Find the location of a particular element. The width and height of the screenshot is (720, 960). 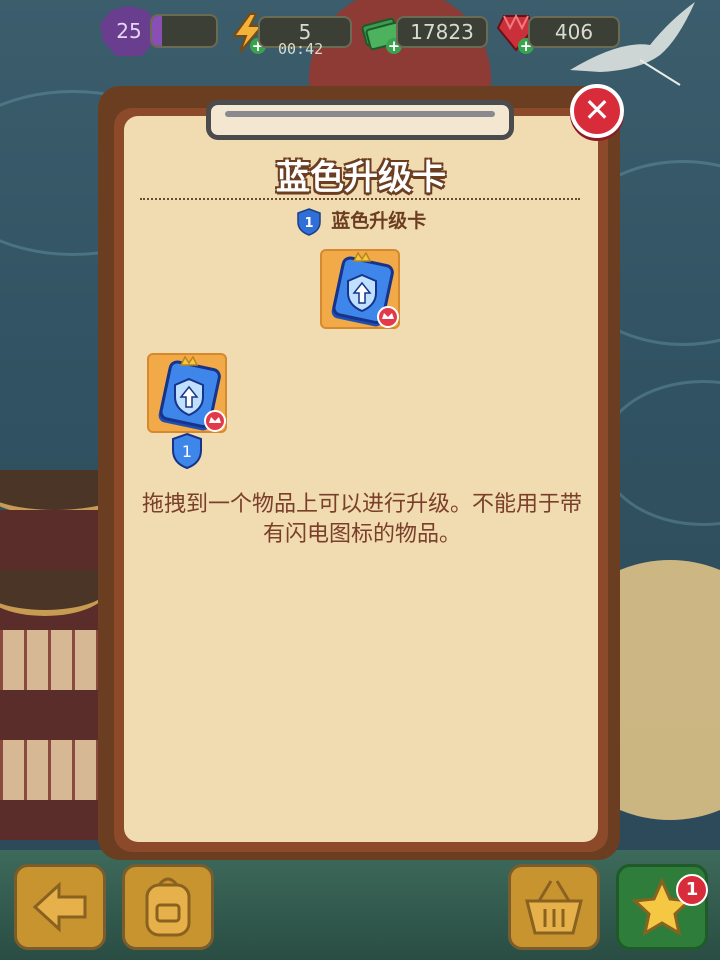

clipboard-clip is located at coordinates (360, 122).